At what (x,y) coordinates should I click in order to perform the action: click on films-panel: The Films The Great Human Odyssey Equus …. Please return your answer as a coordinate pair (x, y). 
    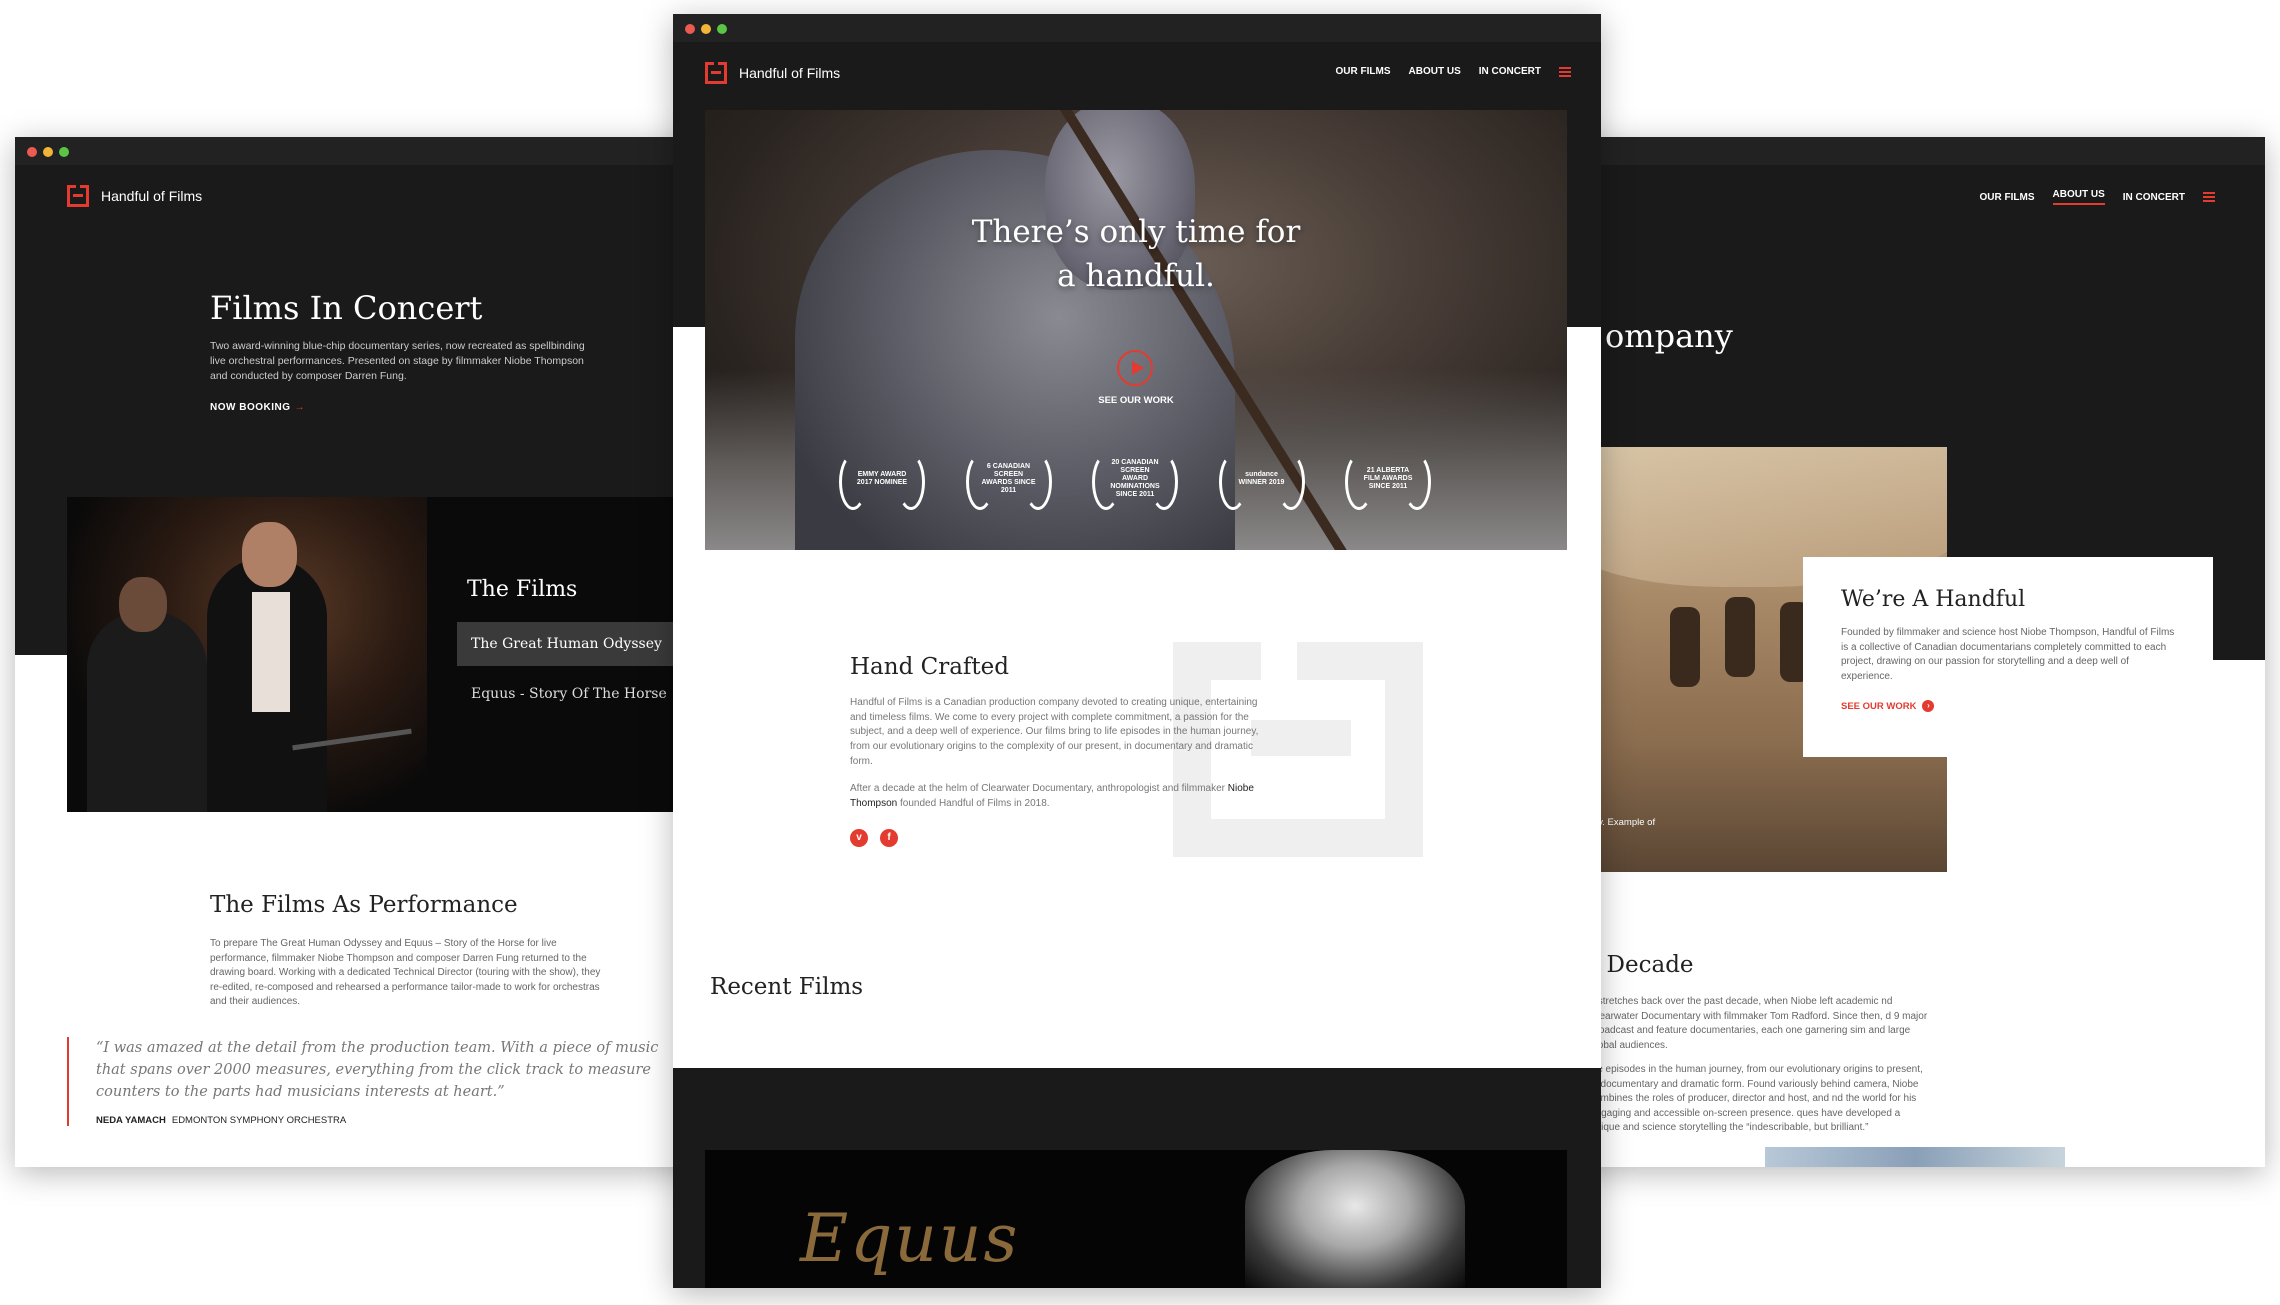
    Looking at the image, I should click on (391, 654).